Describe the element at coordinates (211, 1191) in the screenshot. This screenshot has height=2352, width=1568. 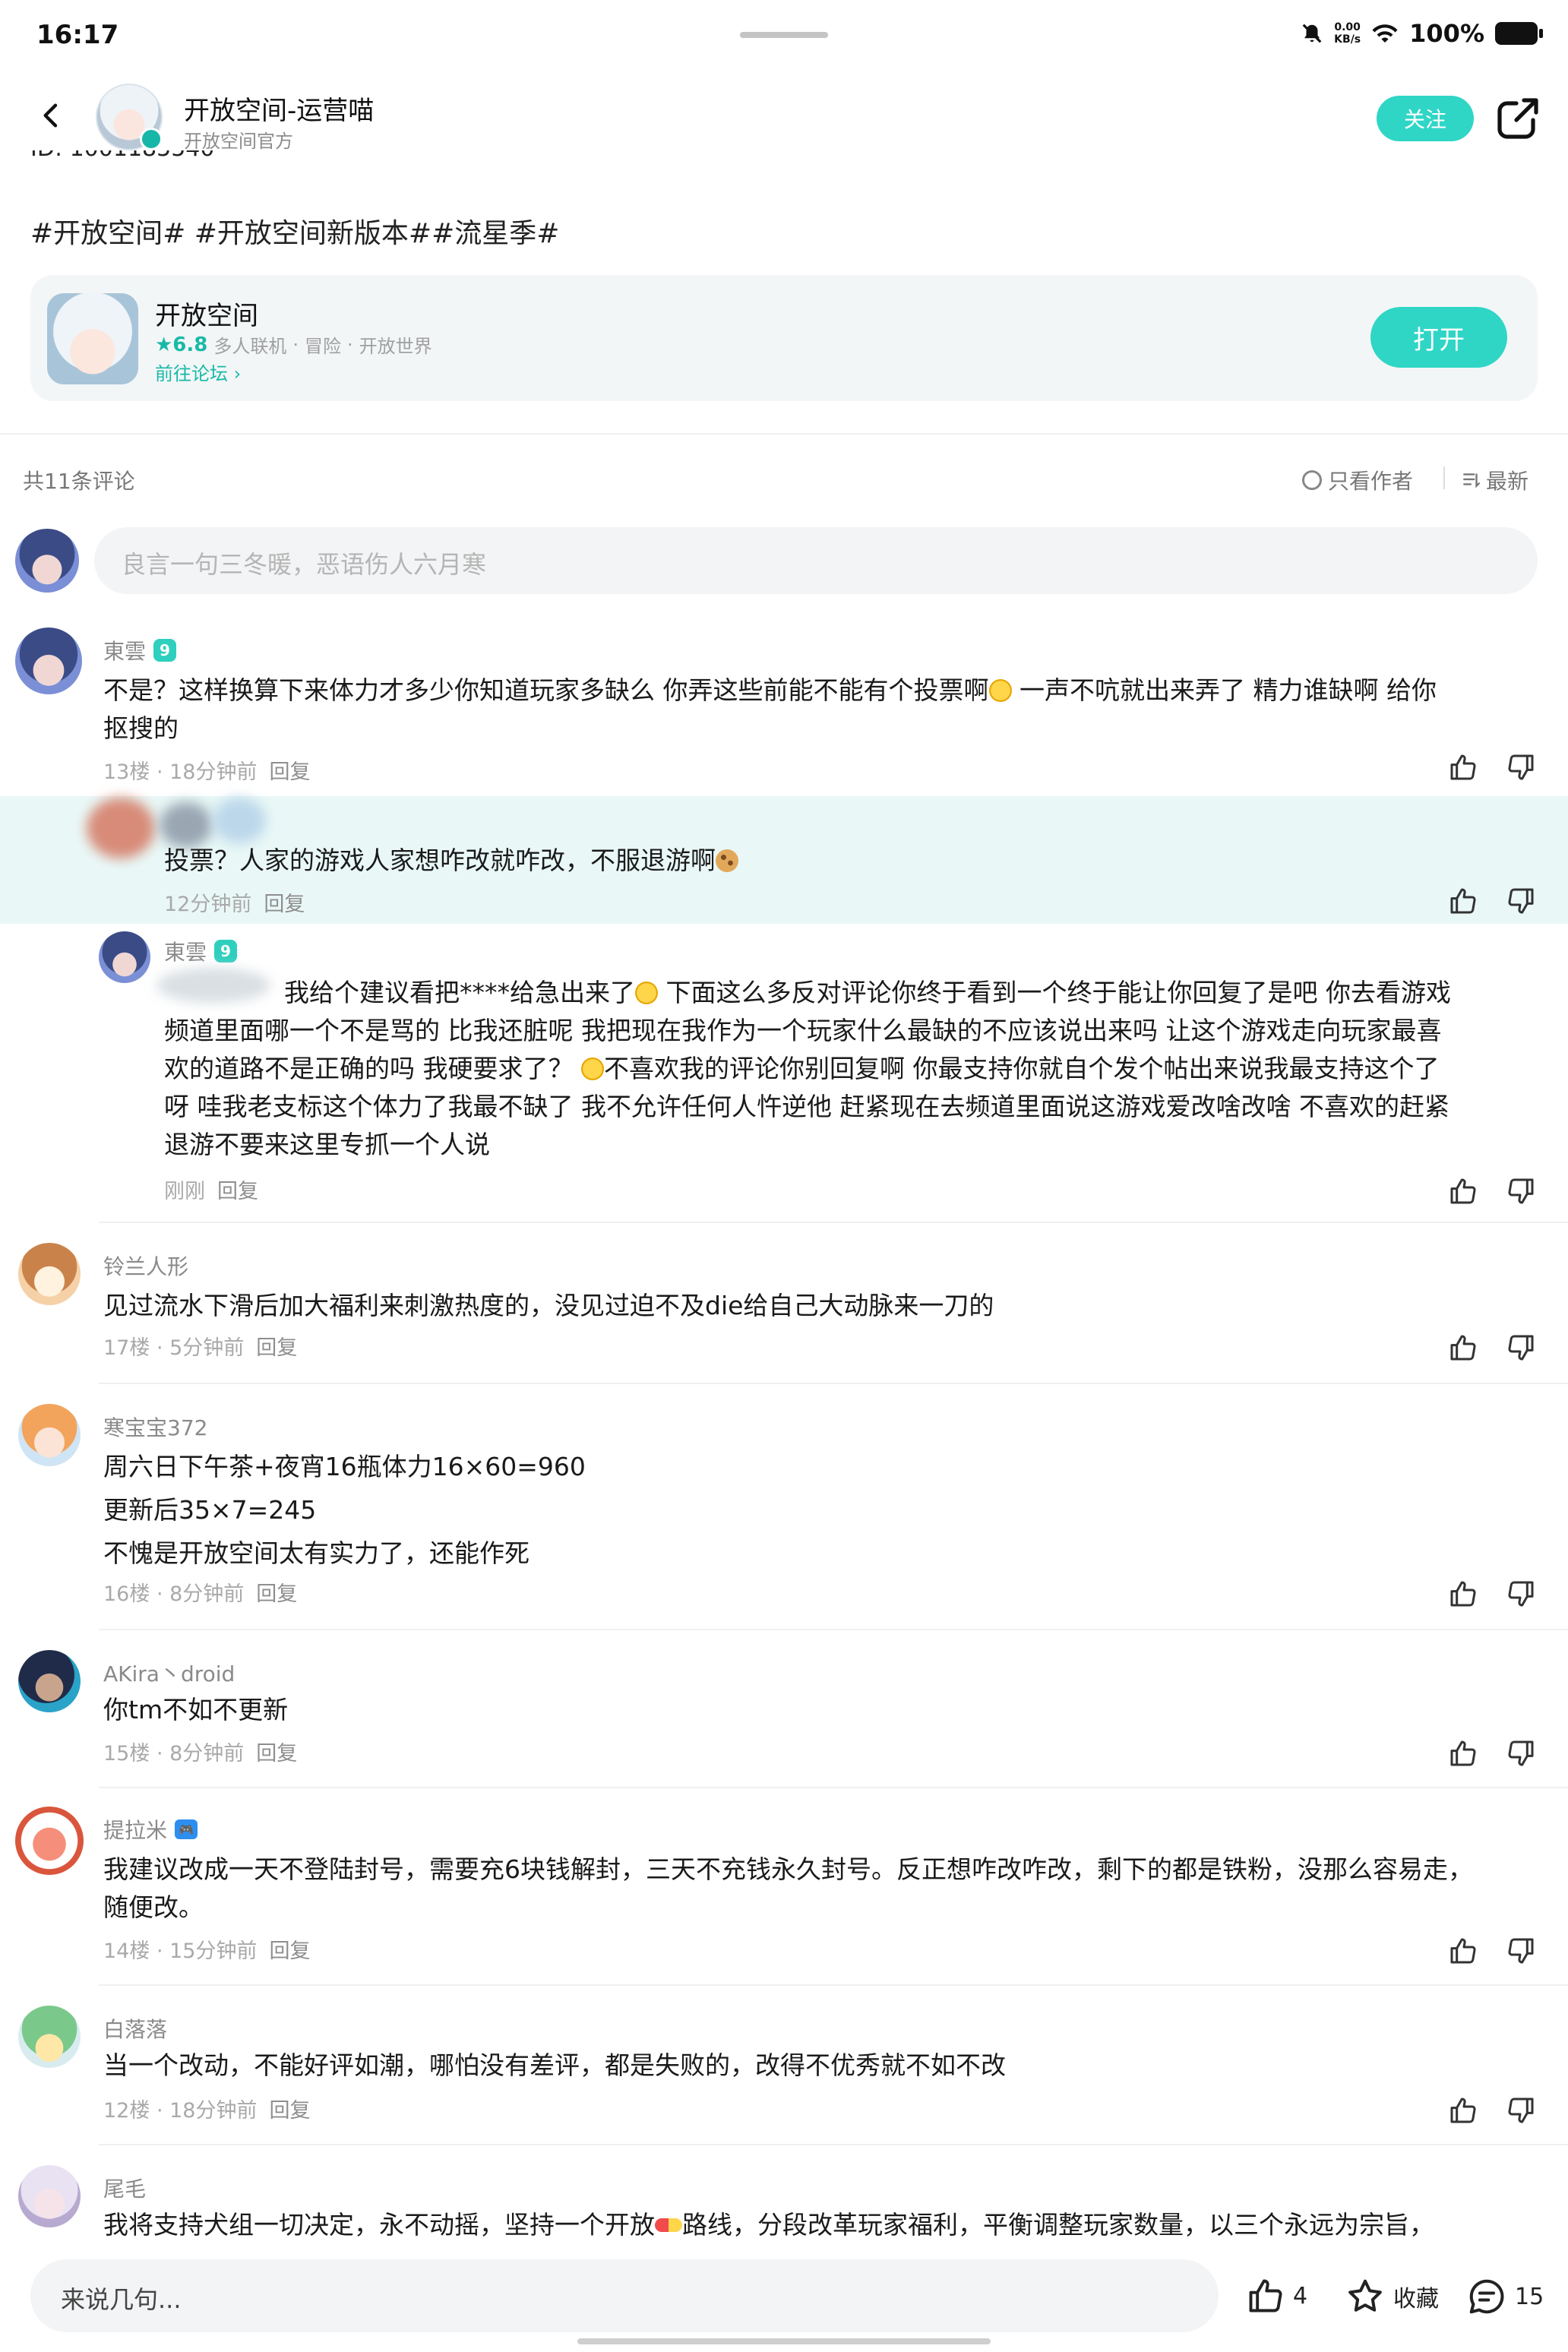
I see `reply-meta: 刚刚 回复` at that location.